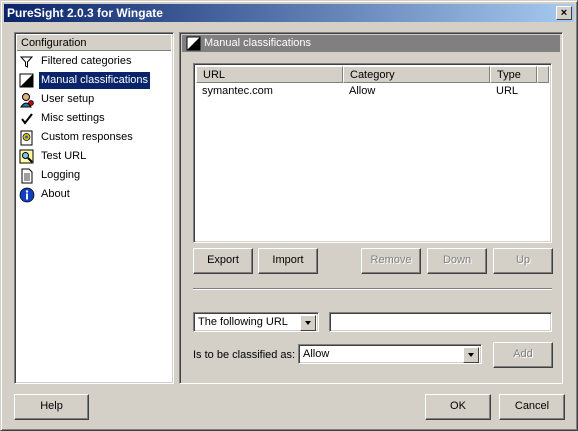  I want to click on cancel-button: Cancel, so click(532, 407).